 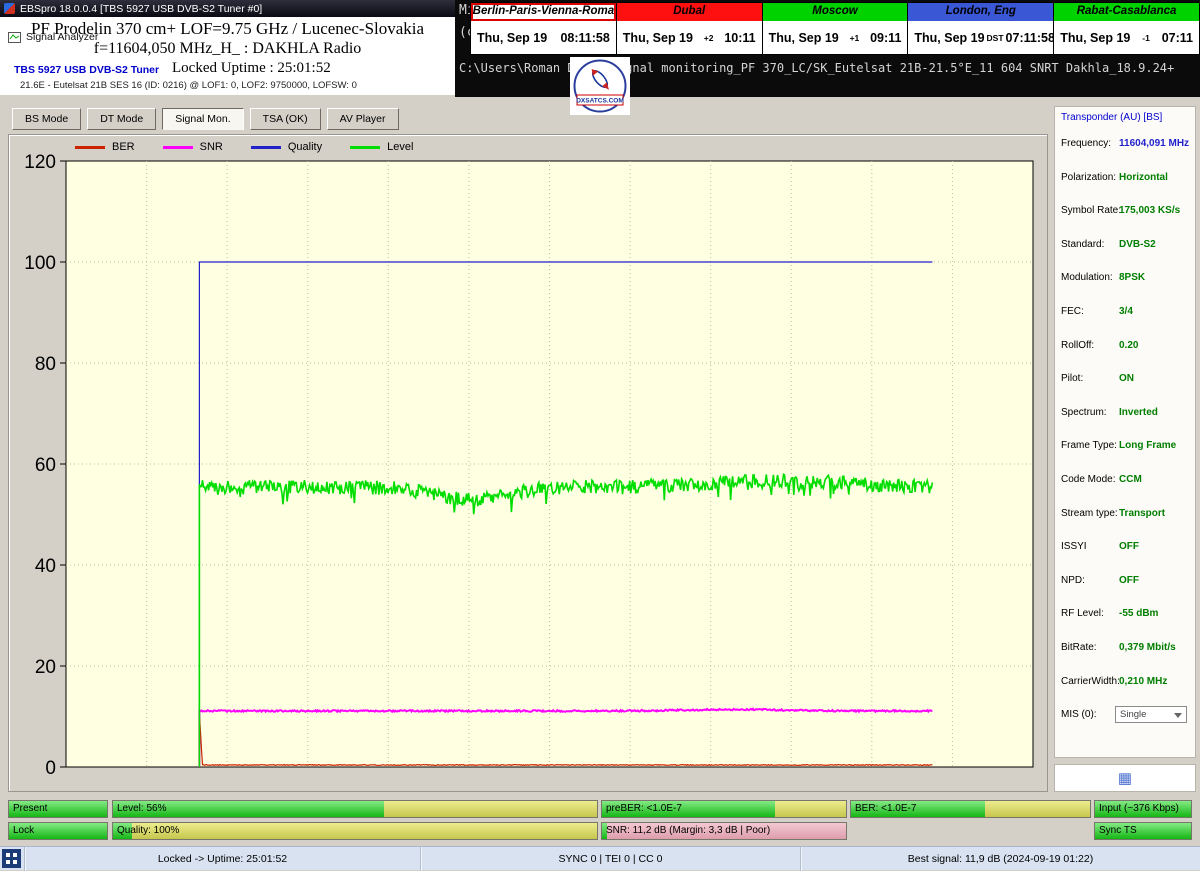 I want to click on clock-rabat-casablanca: Rabat-Casablanca Thu, Sep 19 -1 07:11, so click(x=1126, y=28).